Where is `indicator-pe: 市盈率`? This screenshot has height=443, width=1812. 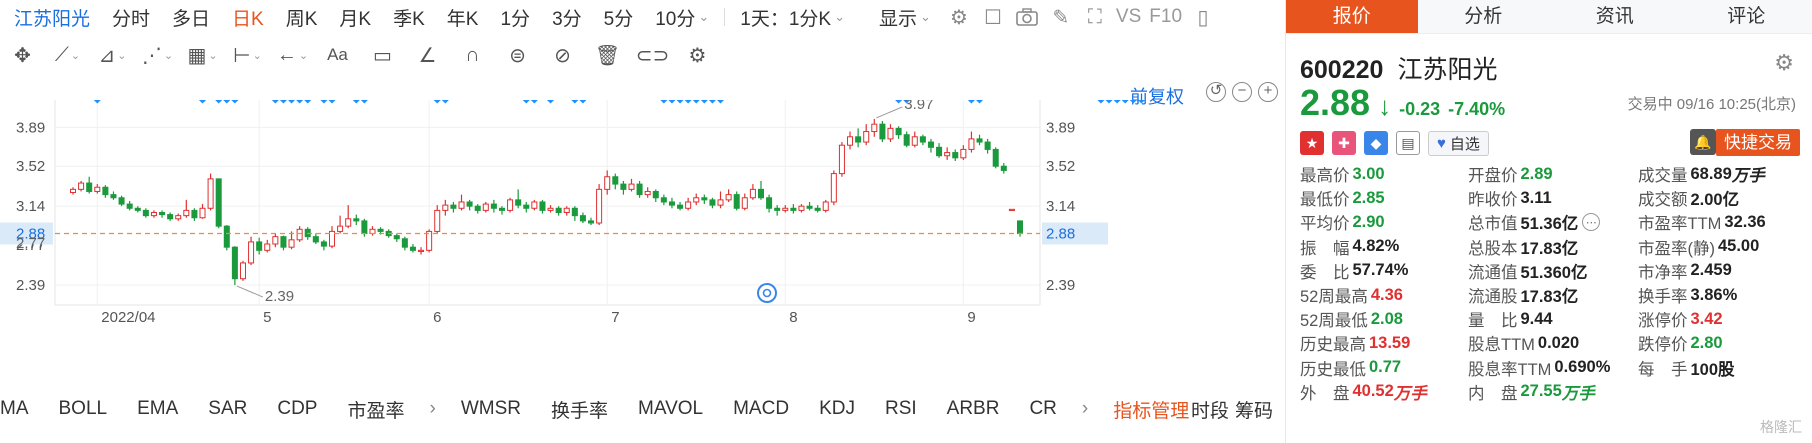
indicator-pe: 市盈率 is located at coordinates (375, 409).